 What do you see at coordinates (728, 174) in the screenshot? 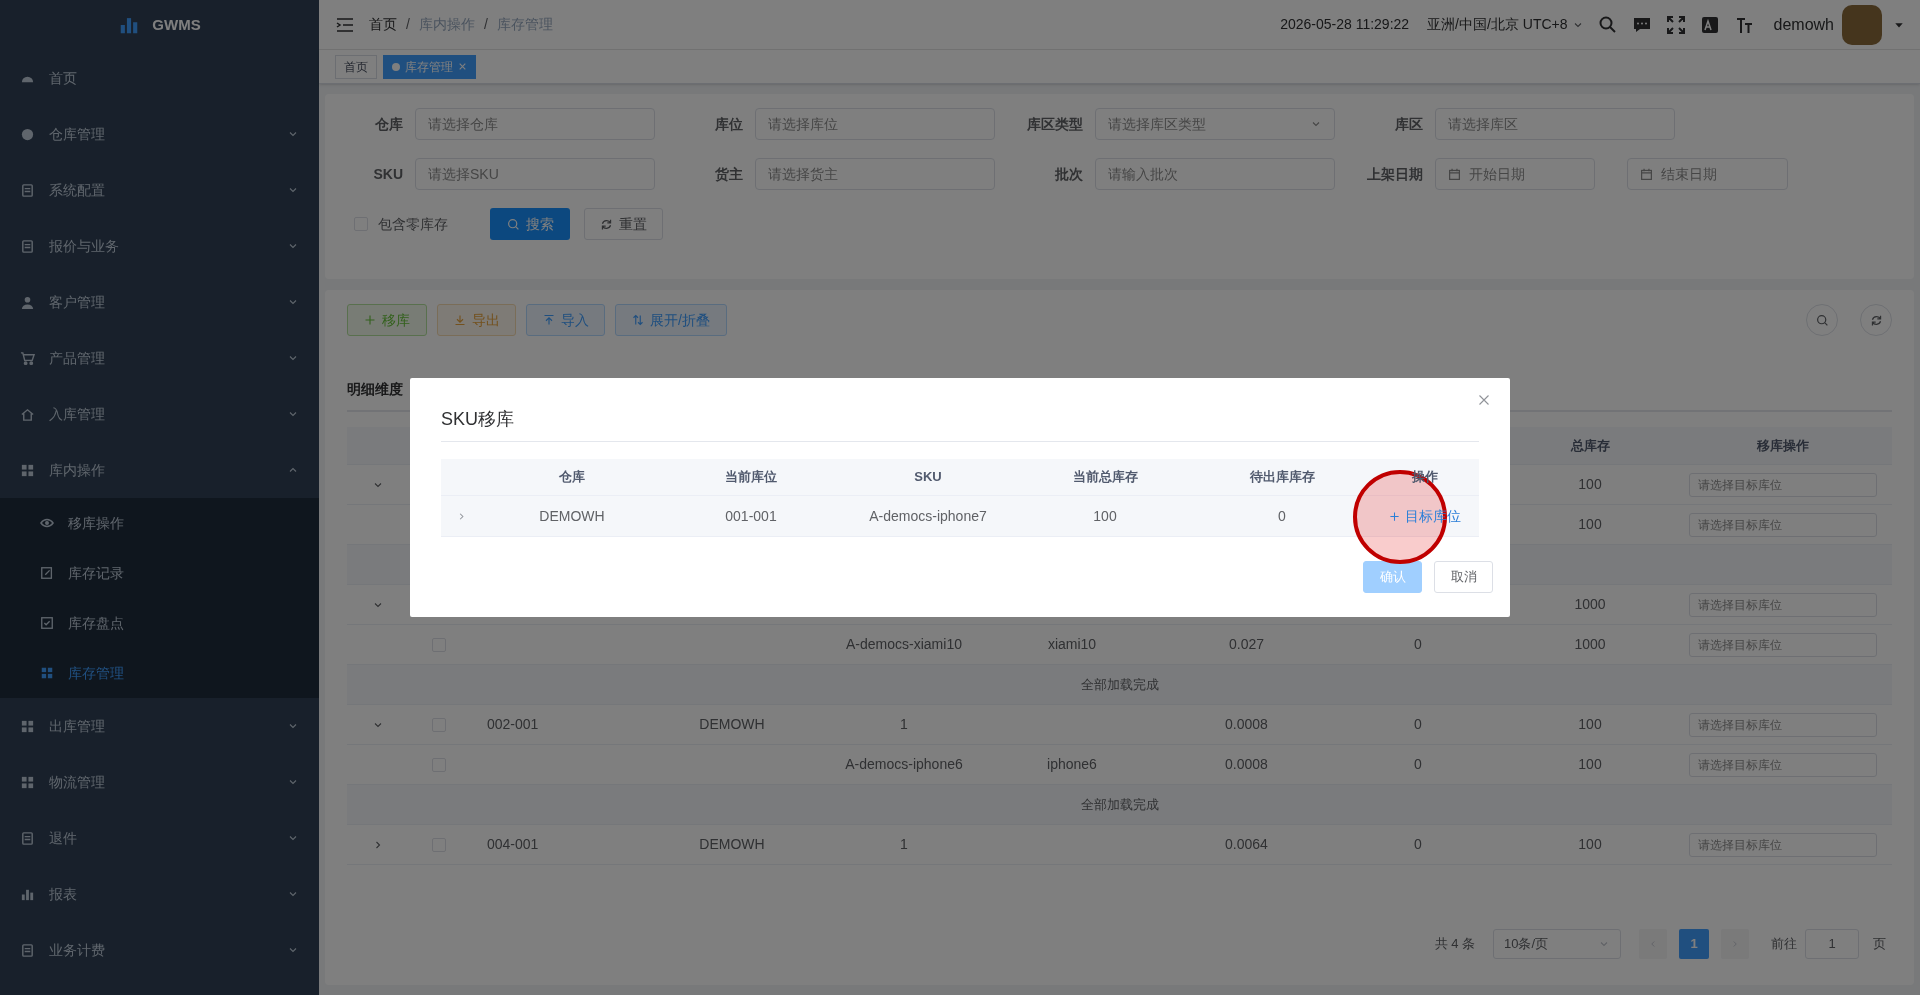
I see `field-label: 货主` at bounding box center [728, 174].